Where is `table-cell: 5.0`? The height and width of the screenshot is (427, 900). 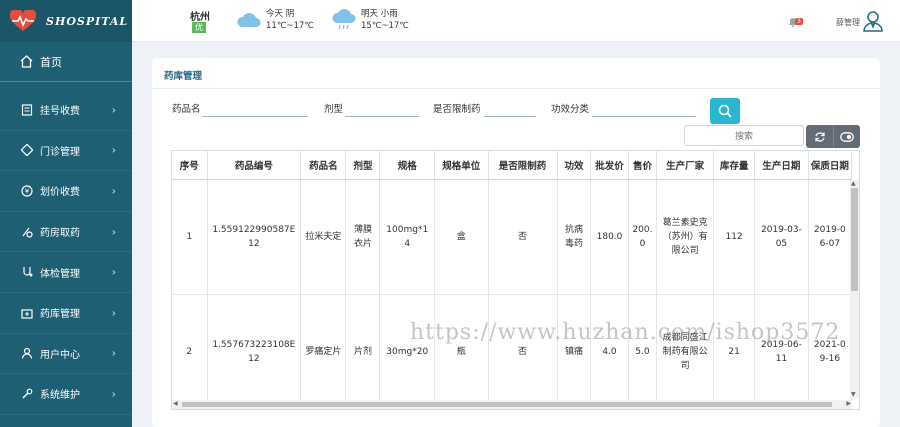 table-cell: 5.0 is located at coordinates (643, 351).